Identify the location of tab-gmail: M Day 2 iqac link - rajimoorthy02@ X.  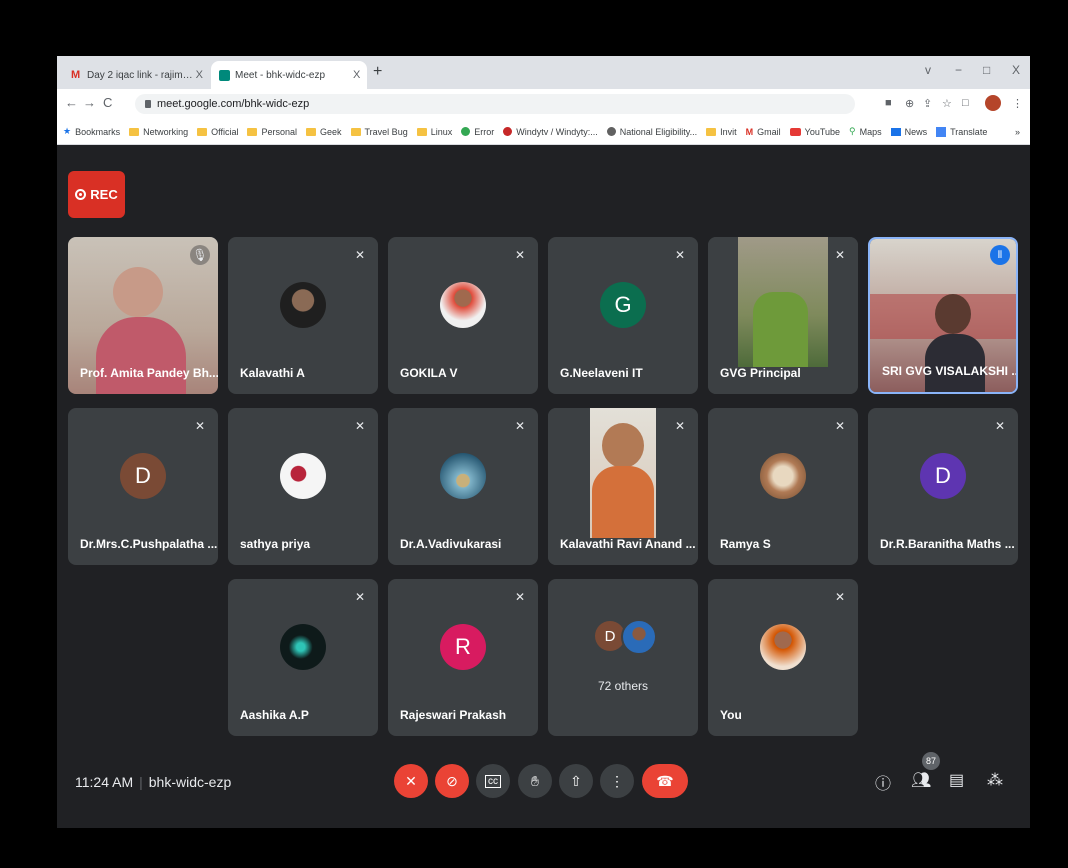
(137, 75).